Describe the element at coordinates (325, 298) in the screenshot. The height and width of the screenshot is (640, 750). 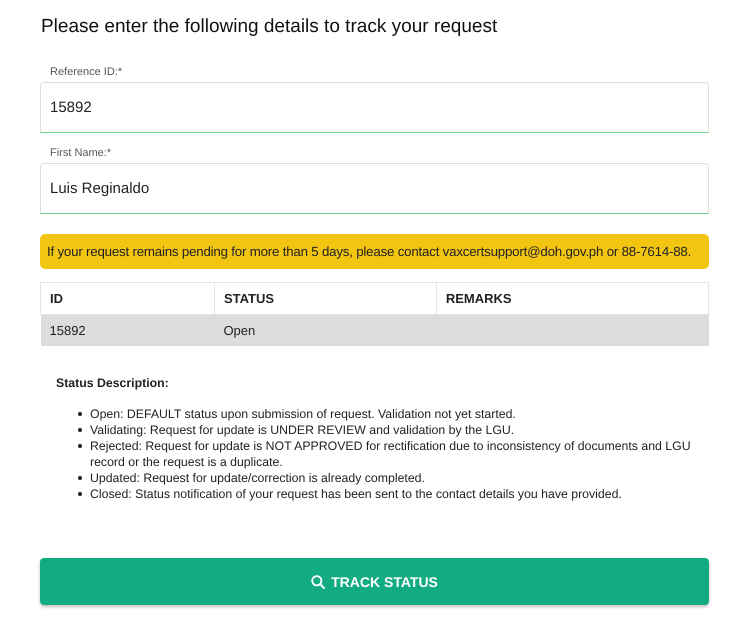
I see `column-header: STATUS` at that location.